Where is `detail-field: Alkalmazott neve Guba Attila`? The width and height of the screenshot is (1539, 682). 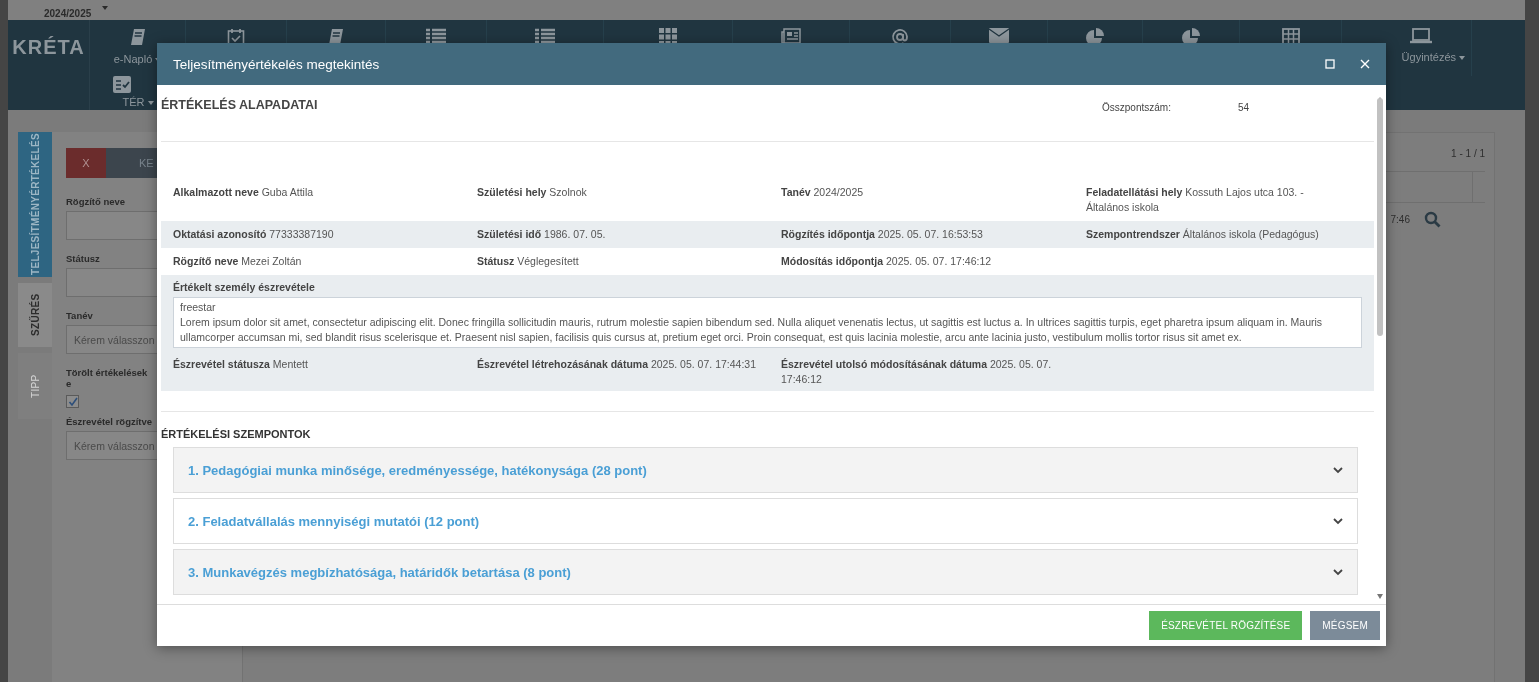
detail-field: Alkalmazott neve Guba Attila is located at coordinates (243, 192).